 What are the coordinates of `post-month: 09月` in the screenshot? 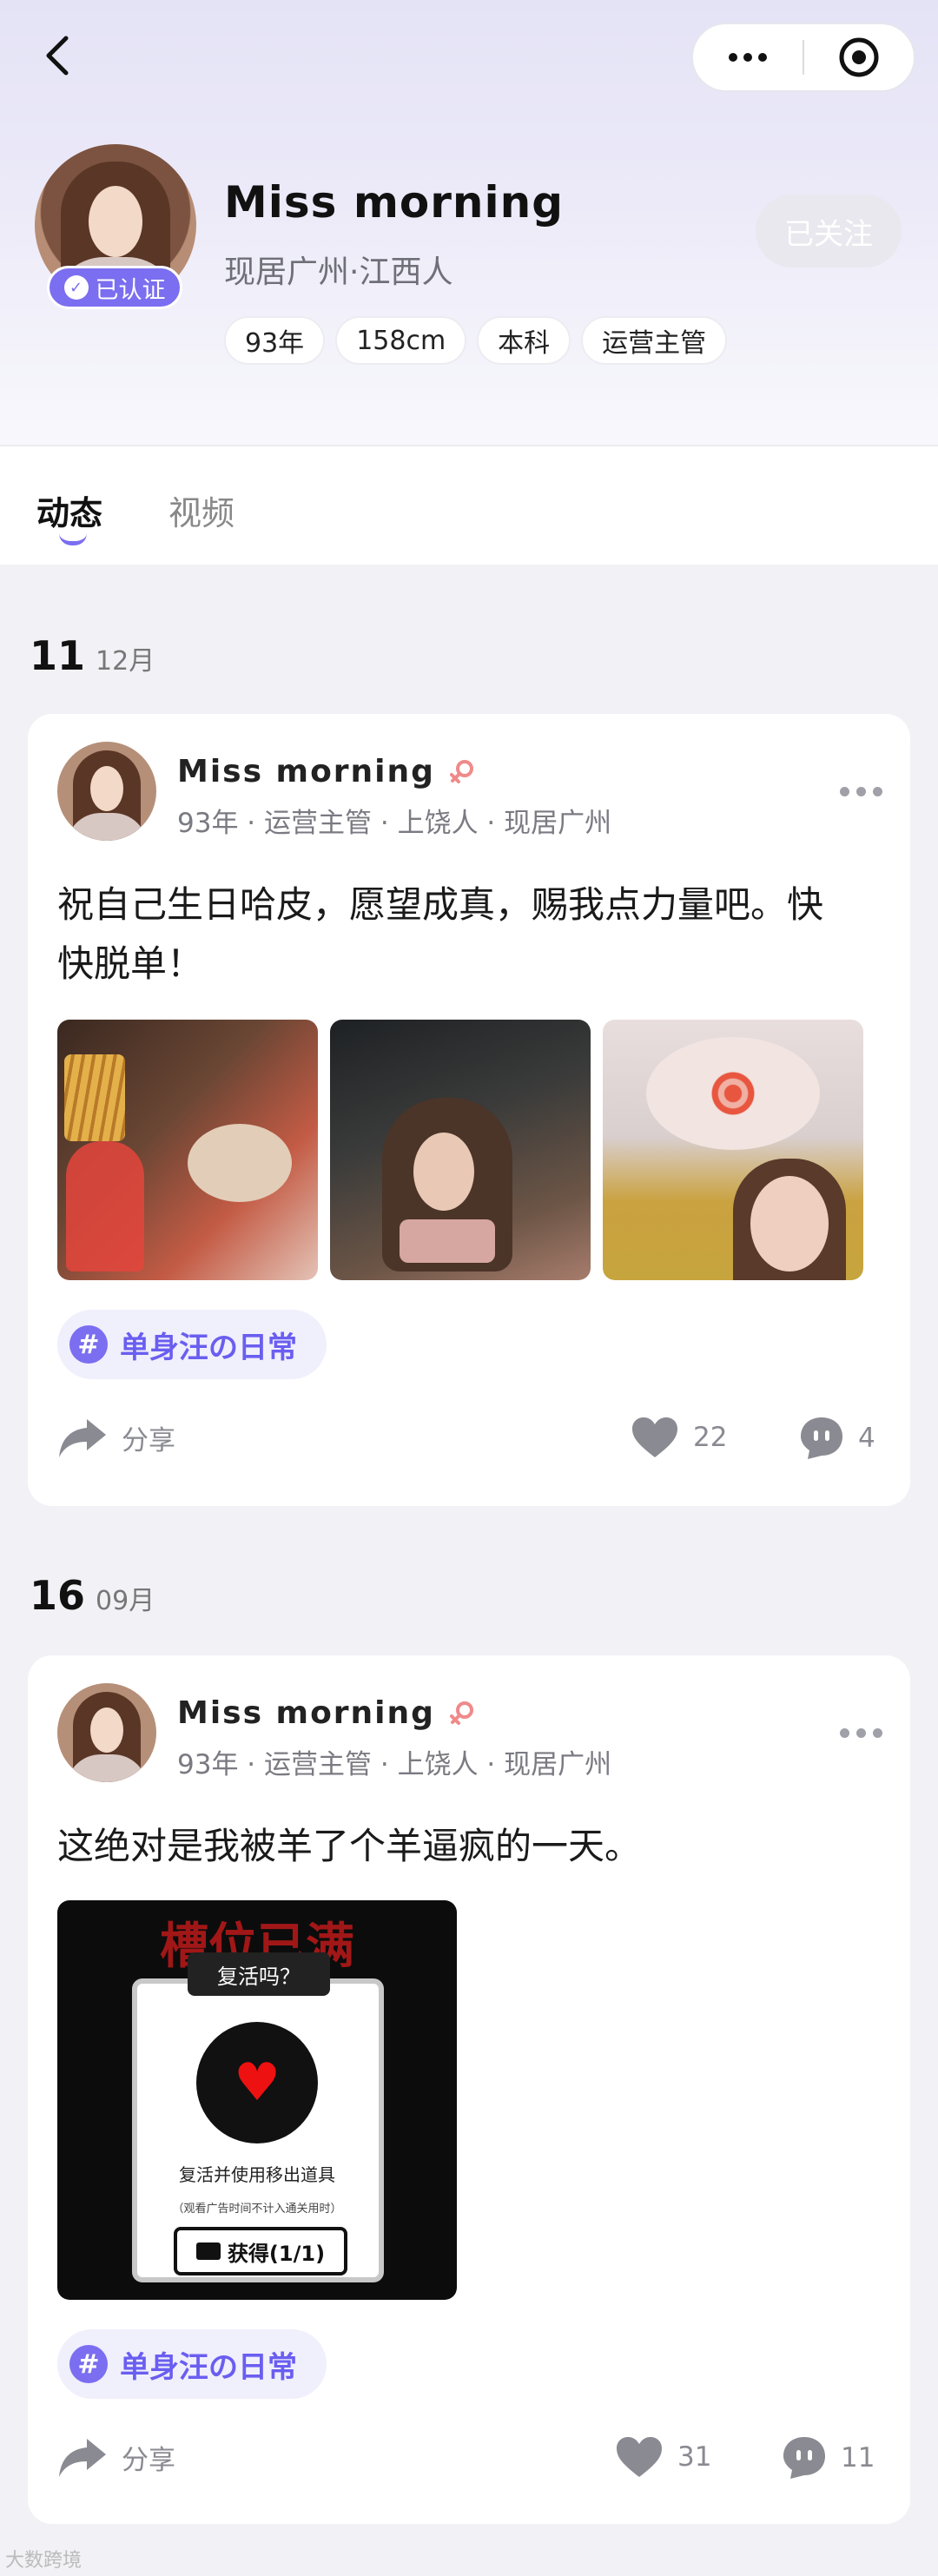 It's located at (125, 1601).